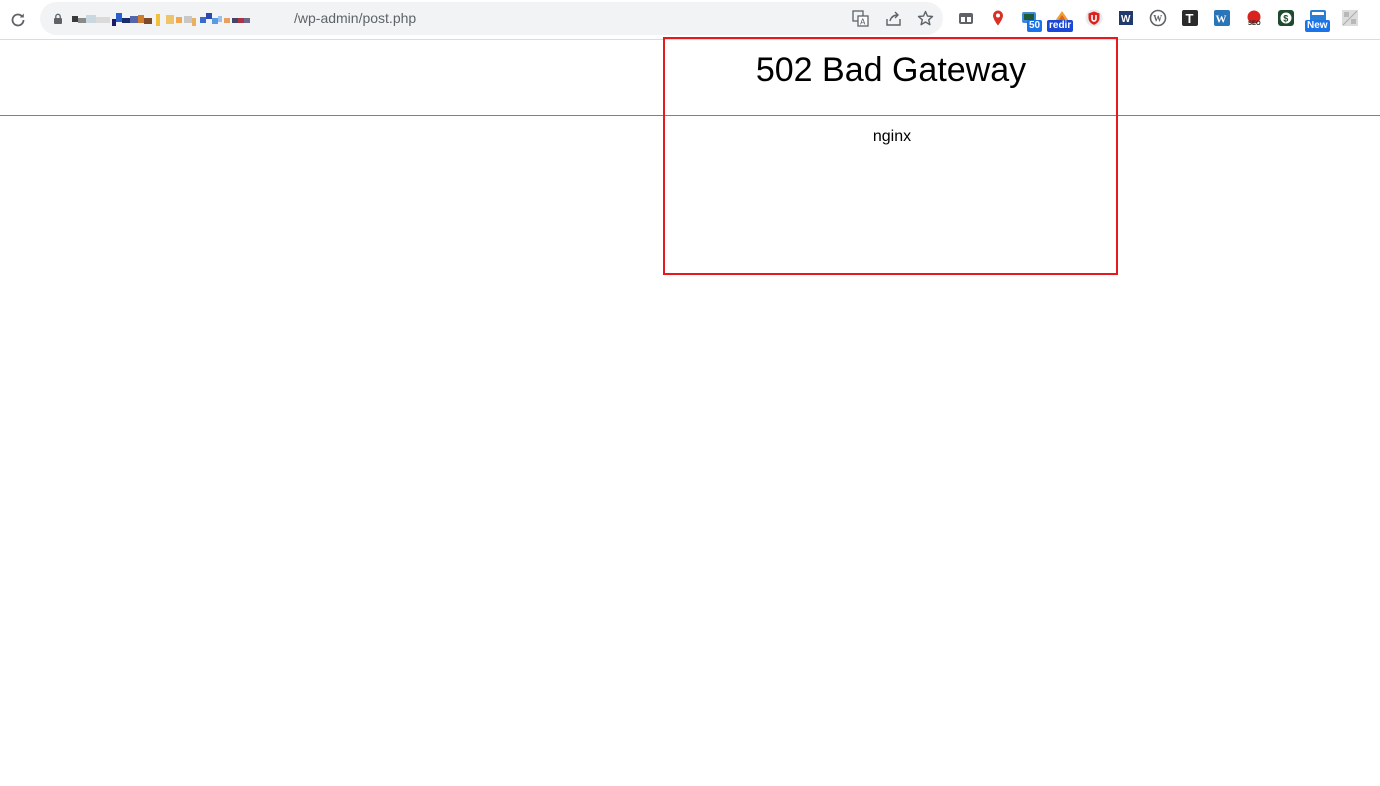 The width and height of the screenshot is (1380, 786). I want to click on svg-text: A, so click(863, 22).